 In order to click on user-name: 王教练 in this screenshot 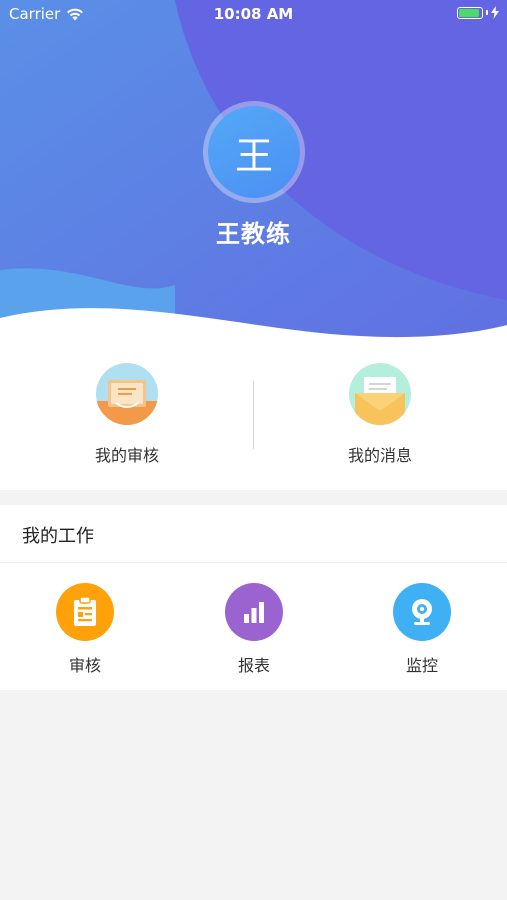, I will do `click(253, 234)`.